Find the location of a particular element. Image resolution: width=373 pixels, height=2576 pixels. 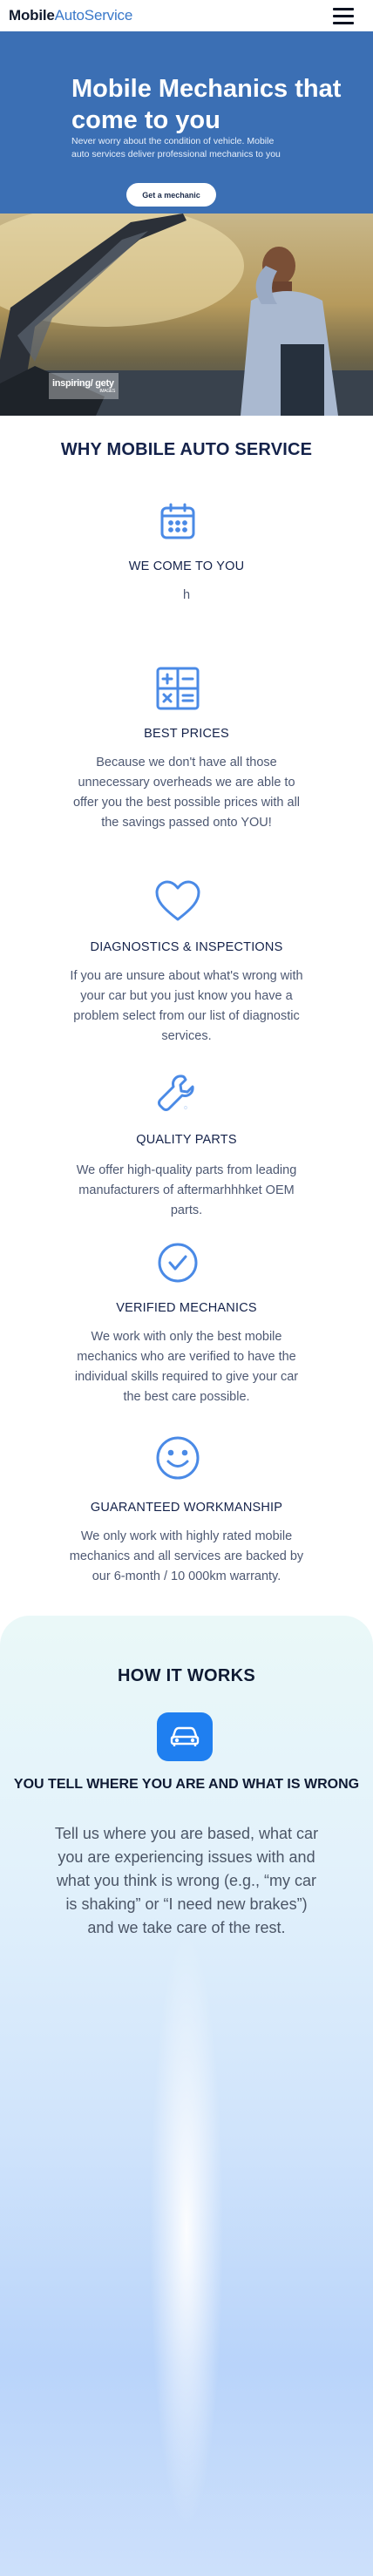

car-icon is located at coordinates (185, 1737).